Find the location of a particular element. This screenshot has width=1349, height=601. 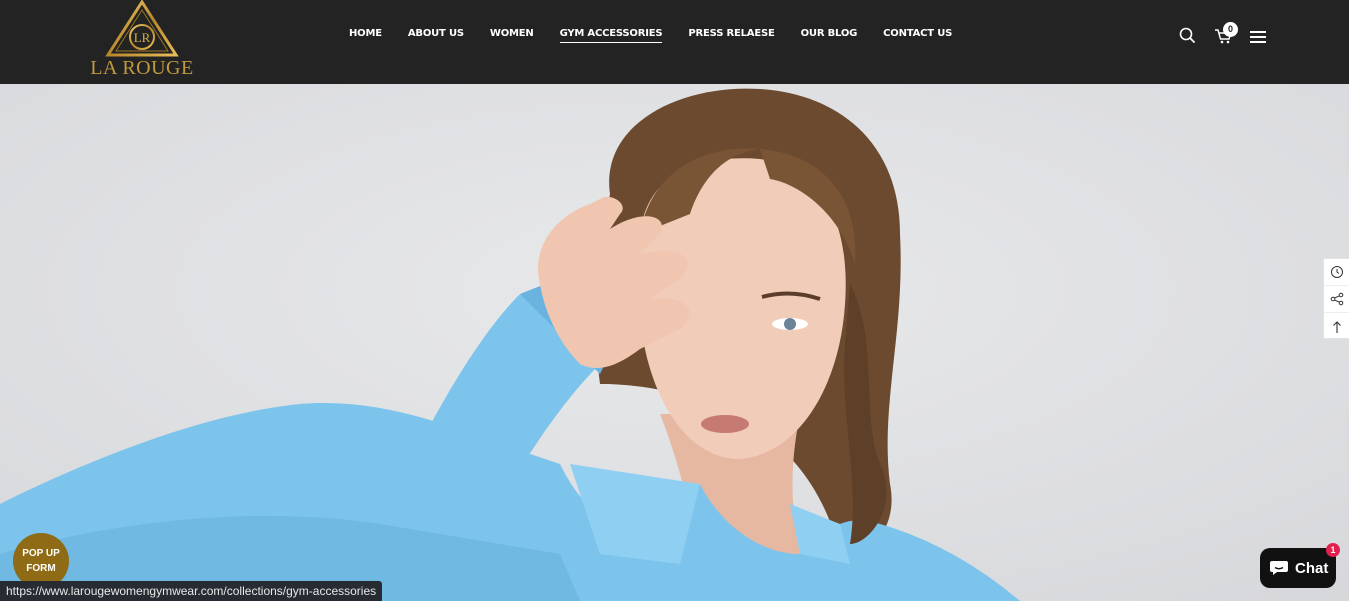

nav-gym-accessories: GYM ACCESSORIES is located at coordinates (611, 35).